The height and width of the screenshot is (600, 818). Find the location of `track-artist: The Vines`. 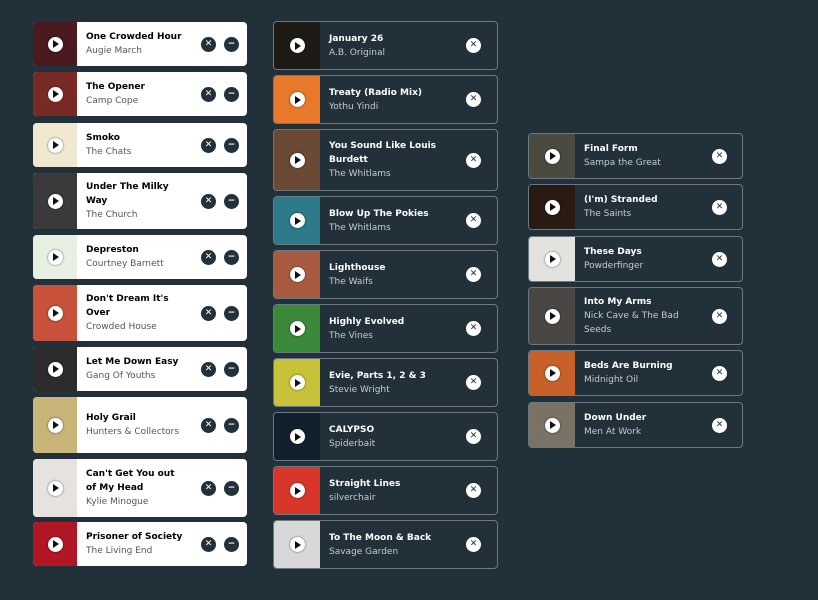

track-artist: The Vines is located at coordinates (351, 335).